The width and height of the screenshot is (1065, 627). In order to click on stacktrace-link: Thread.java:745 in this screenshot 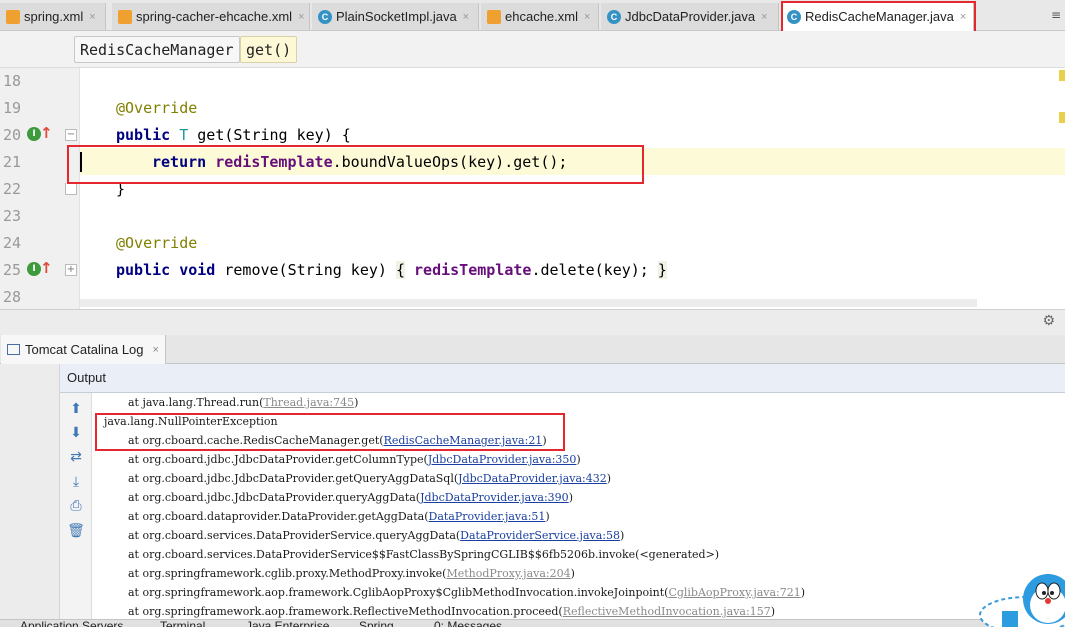, I will do `click(308, 402)`.